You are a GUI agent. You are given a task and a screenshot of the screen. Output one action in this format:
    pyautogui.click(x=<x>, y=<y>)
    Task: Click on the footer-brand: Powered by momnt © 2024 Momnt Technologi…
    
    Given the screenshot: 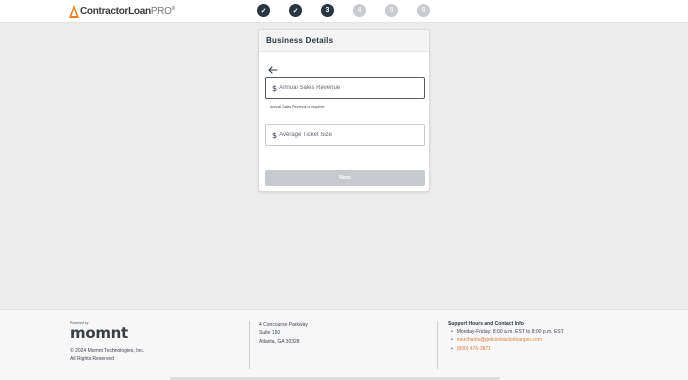 What is the action you would take?
    pyautogui.click(x=107, y=342)
    